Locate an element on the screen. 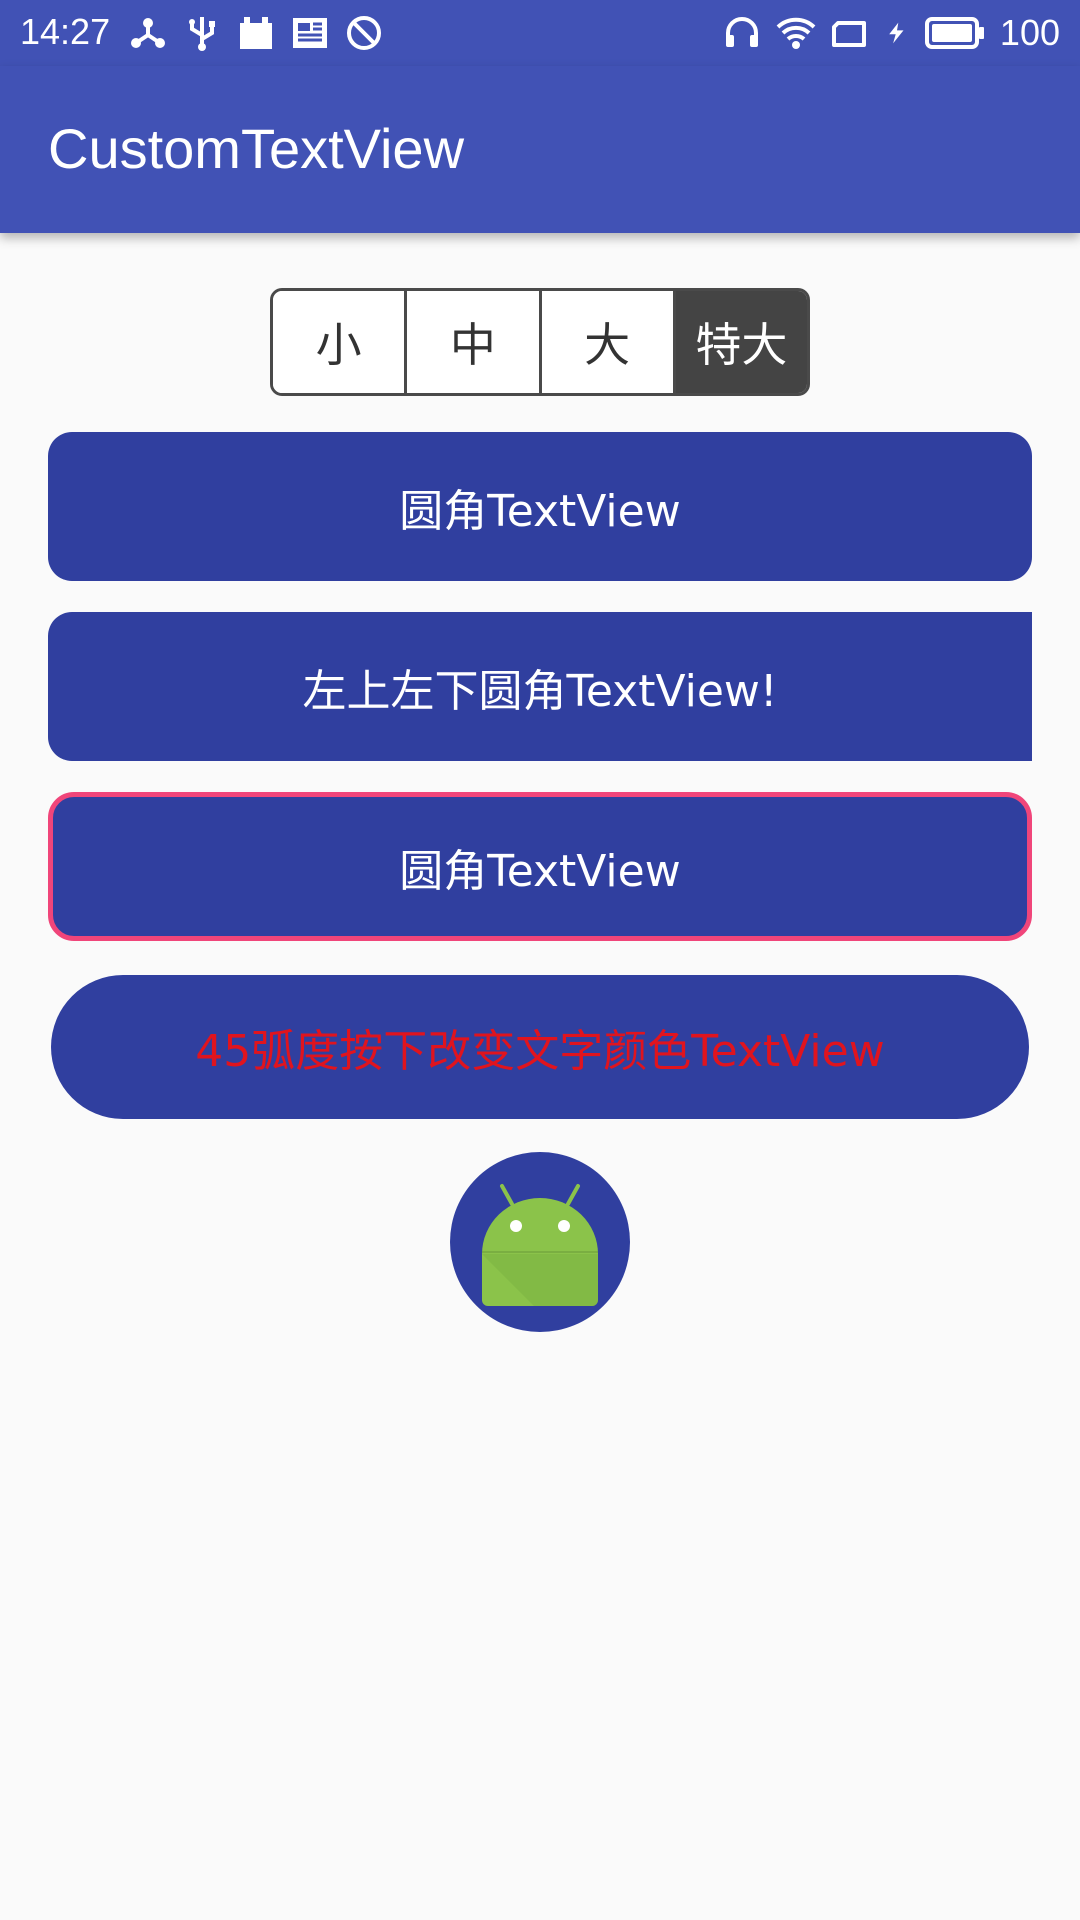  avatar is located at coordinates (540, 1242).